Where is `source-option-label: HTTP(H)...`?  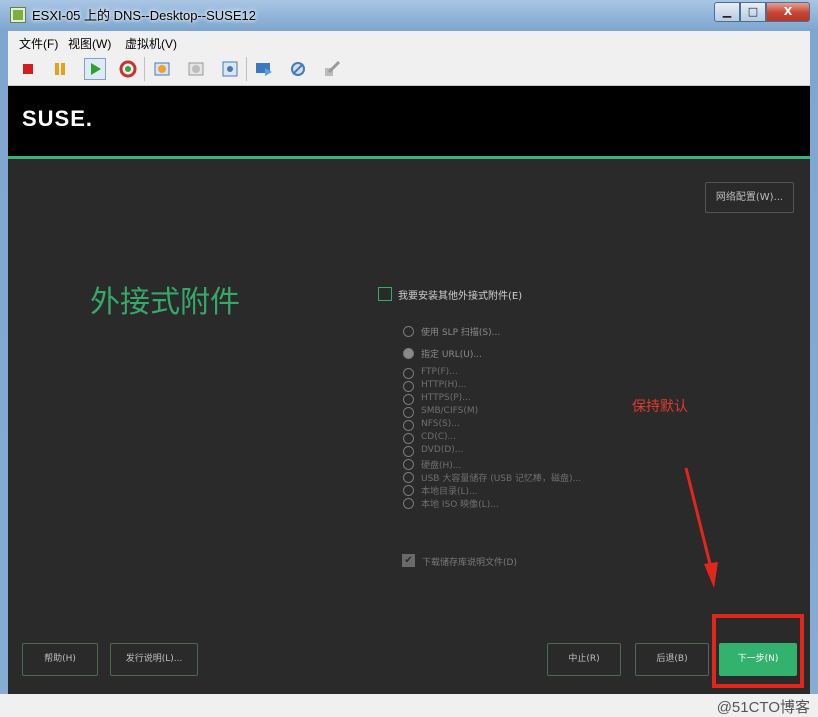
source-option-label: HTTP(H)... is located at coordinates (443, 385).